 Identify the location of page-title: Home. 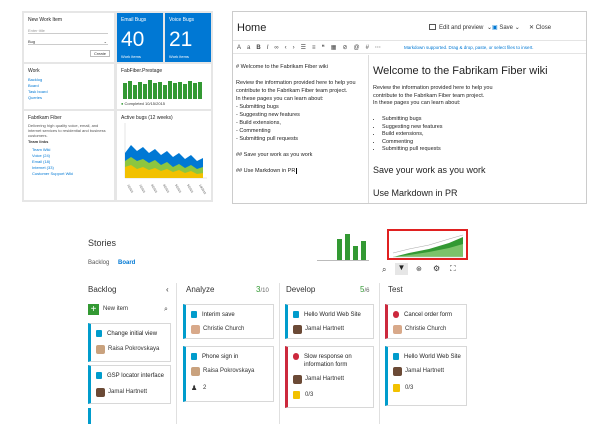
(252, 28).